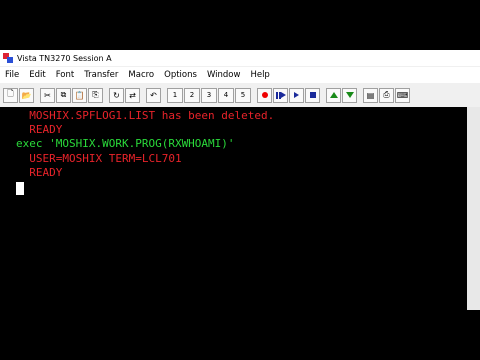 The height and width of the screenshot is (360, 480). What do you see at coordinates (153, 95) in the screenshot?
I see `undo-icon: ↶` at bounding box center [153, 95].